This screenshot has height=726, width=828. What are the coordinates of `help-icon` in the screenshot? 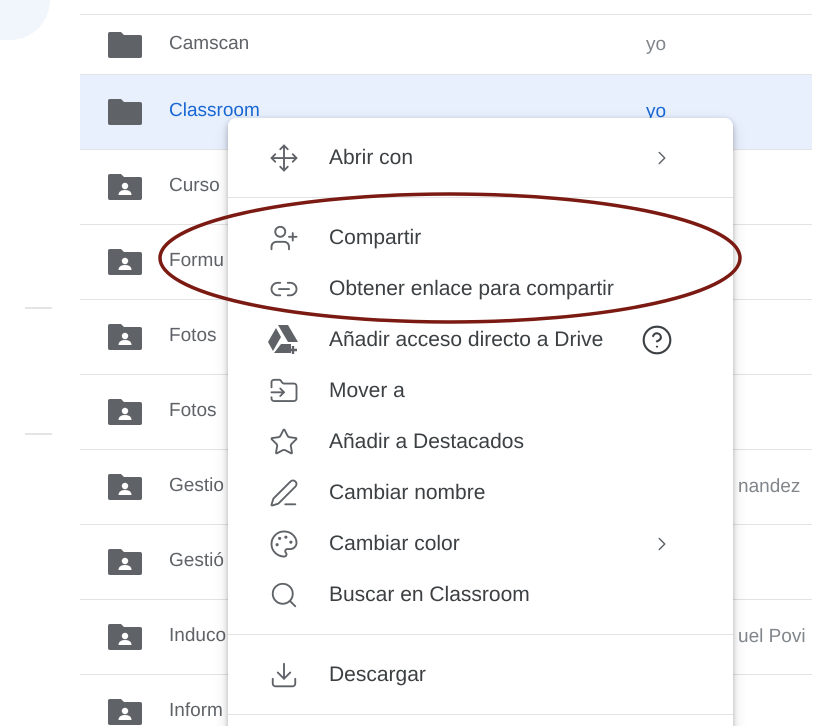 It's located at (657, 340).